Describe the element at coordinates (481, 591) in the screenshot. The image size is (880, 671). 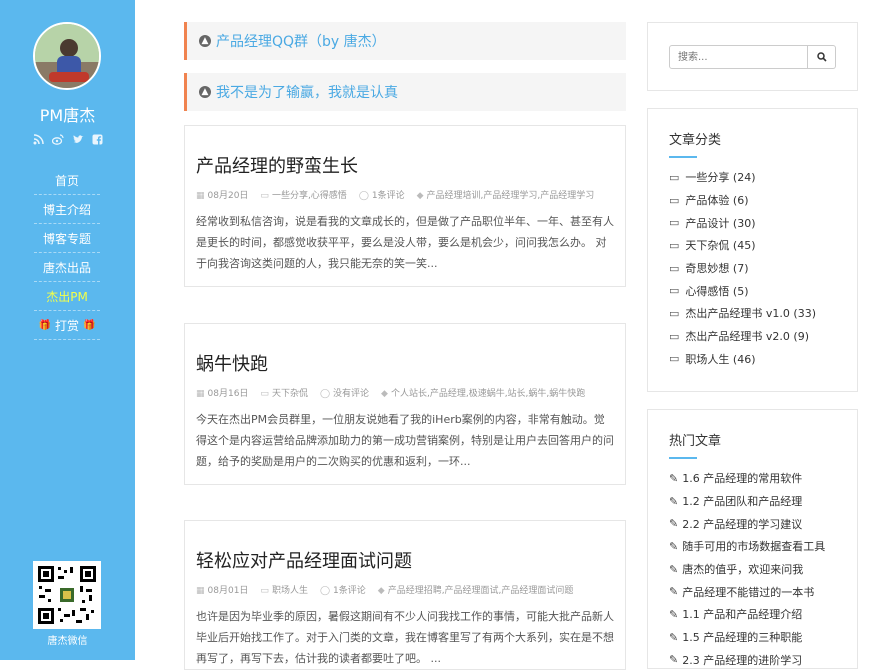
I see `post-tags: 产品经理招聘,产品经理面试,产品经理面试问题` at that location.